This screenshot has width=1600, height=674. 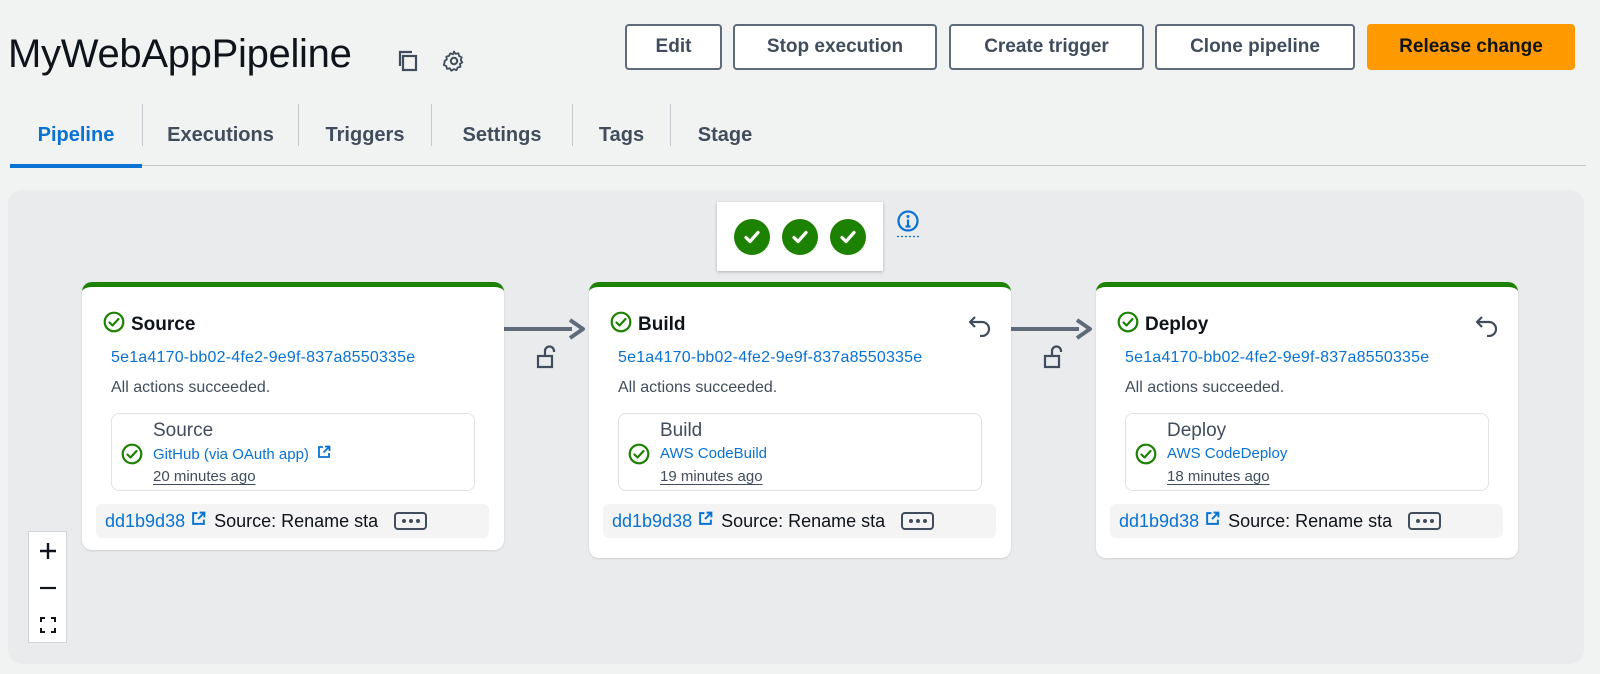 I want to click on stage-header: Build, so click(x=648, y=324).